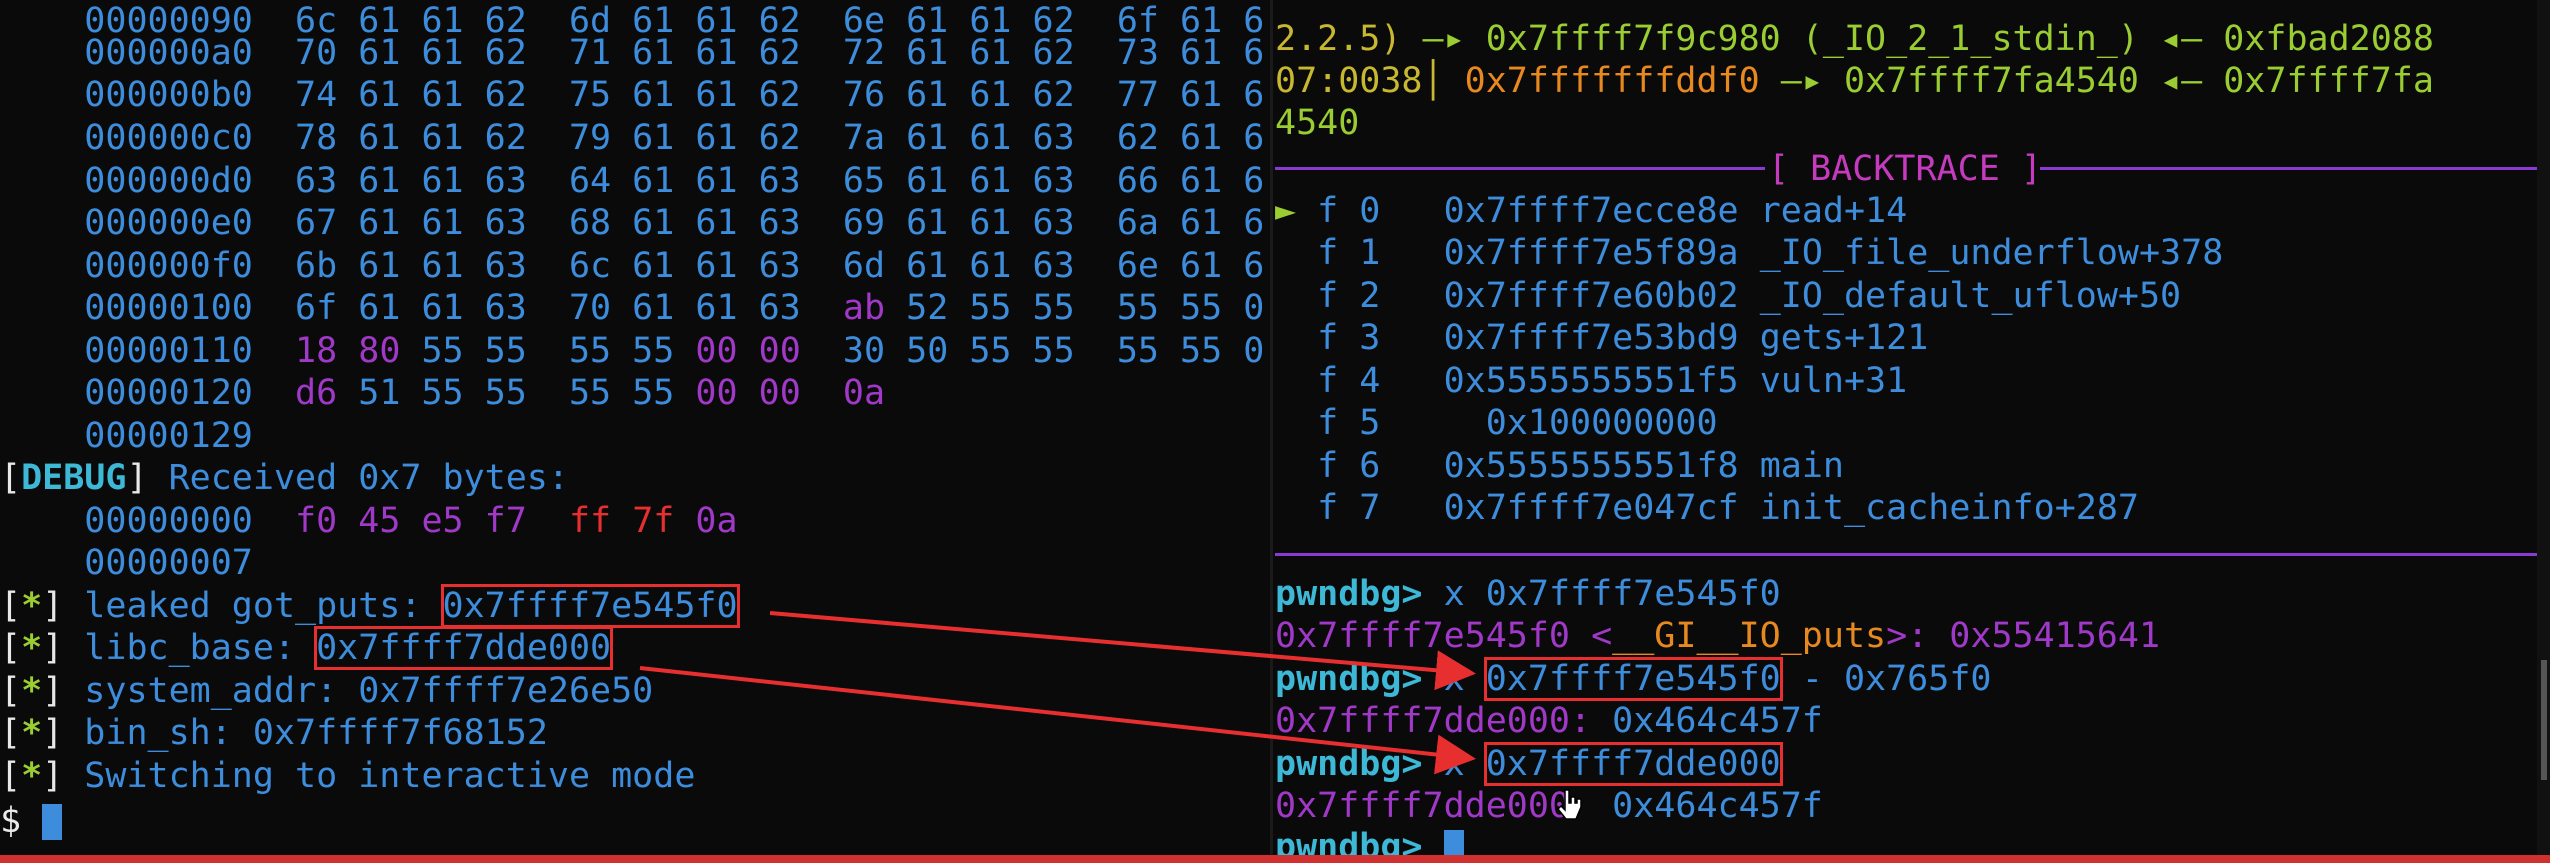 Image resolution: width=2550 pixels, height=863 pixels. Describe the element at coordinates (1749, 296) in the screenshot. I see `backtrace-frame: f 2 0x7ffff7e60b02 _IO_default_uflow+50` at that location.